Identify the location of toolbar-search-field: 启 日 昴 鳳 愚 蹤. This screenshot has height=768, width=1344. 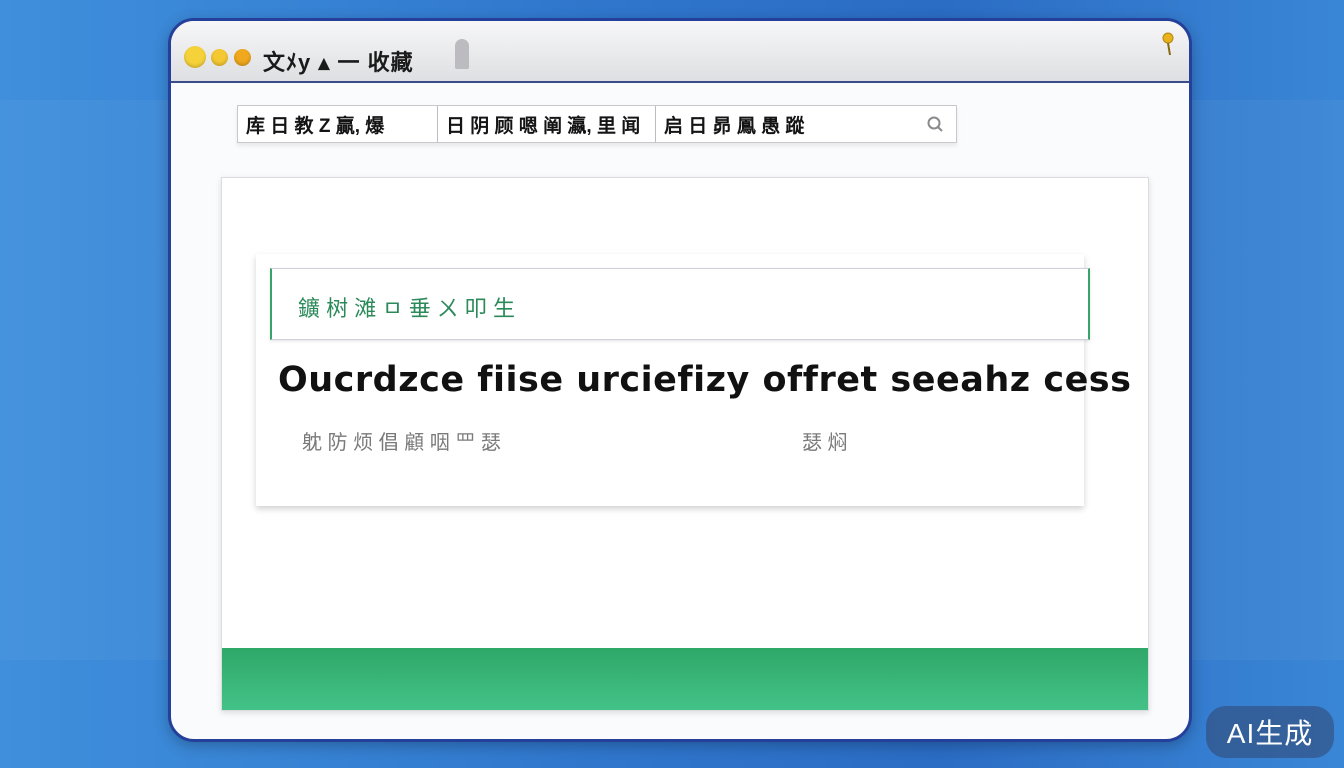
(806, 124).